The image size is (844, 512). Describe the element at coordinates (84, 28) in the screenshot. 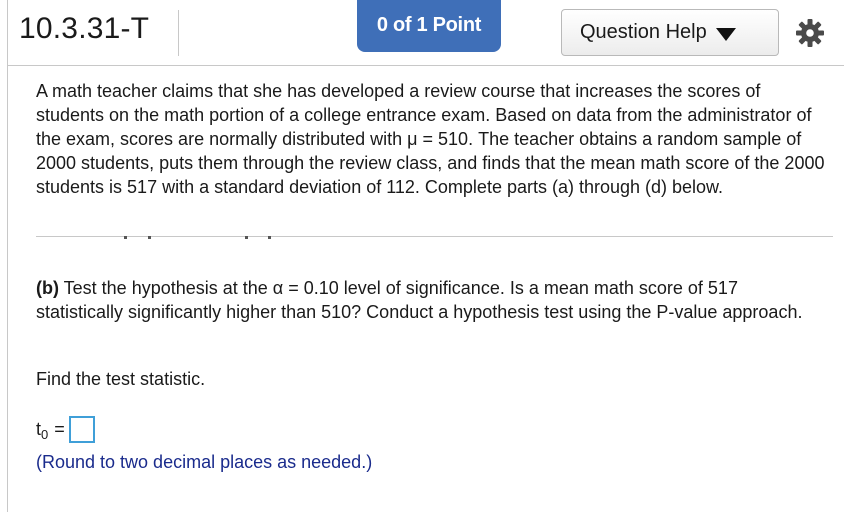

I see `question-id: 10.3.31-T` at that location.